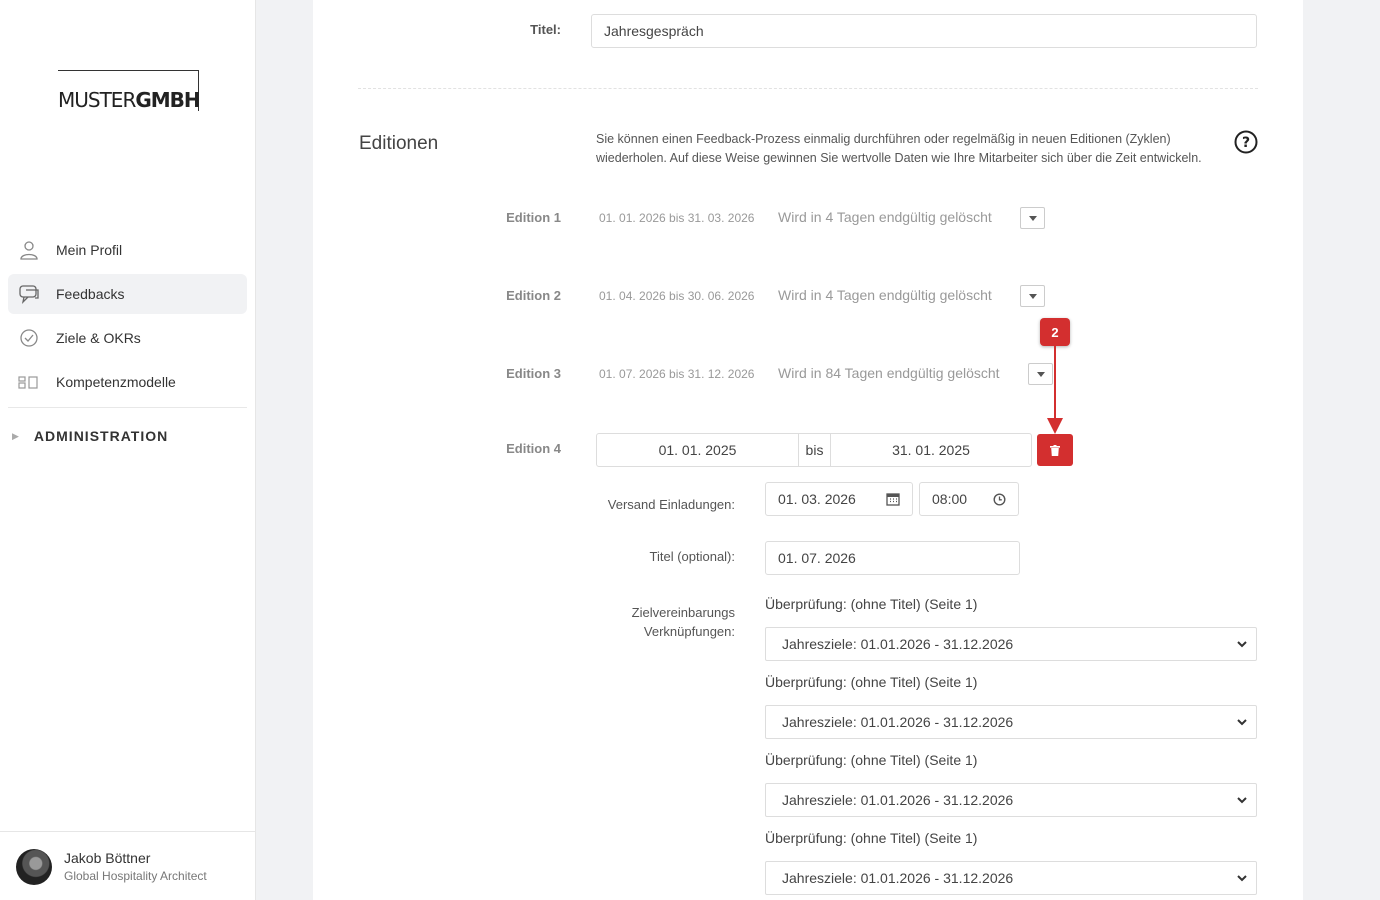 Image resolution: width=1380 pixels, height=900 pixels. I want to click on caret-right-icon: ▶, so click(16, 435).